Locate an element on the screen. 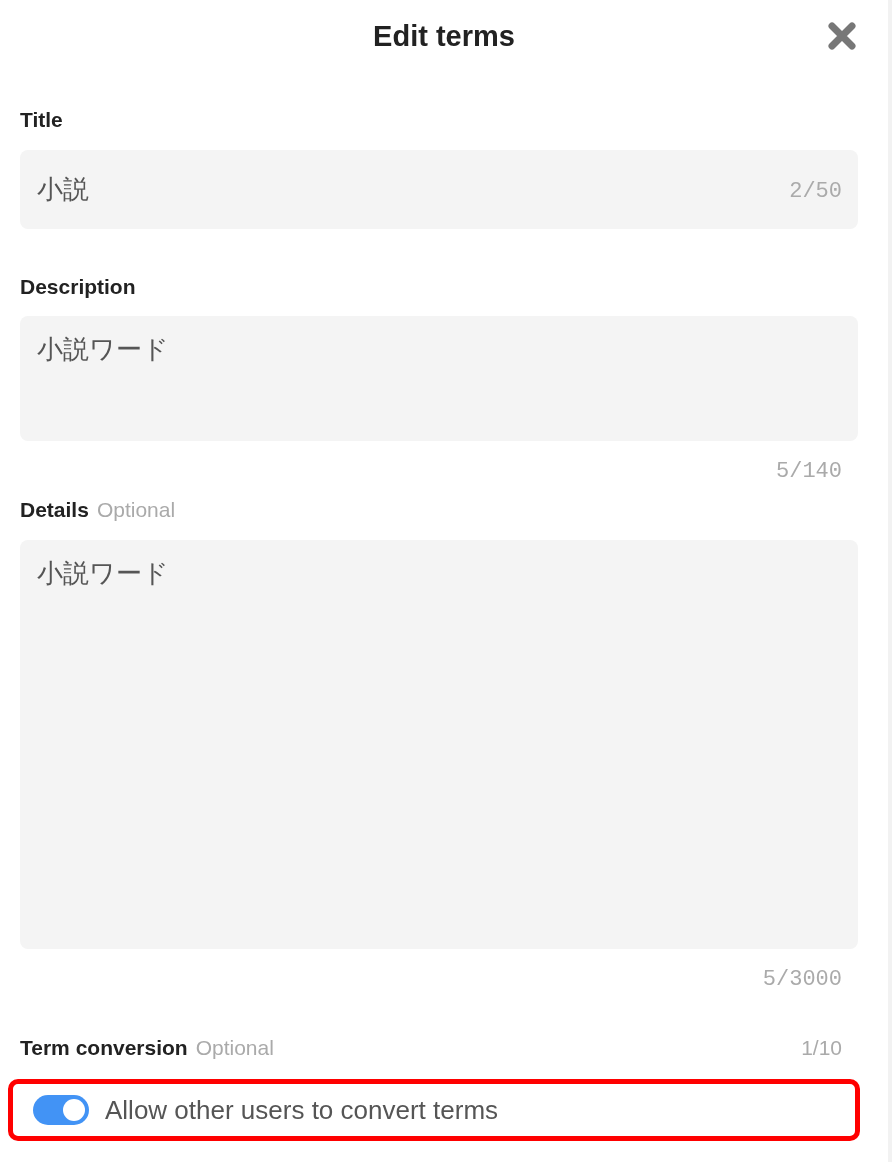 Image resolution: width=892 pixels, height=1162 pixels. close-button is located at coordinates (842, 36).